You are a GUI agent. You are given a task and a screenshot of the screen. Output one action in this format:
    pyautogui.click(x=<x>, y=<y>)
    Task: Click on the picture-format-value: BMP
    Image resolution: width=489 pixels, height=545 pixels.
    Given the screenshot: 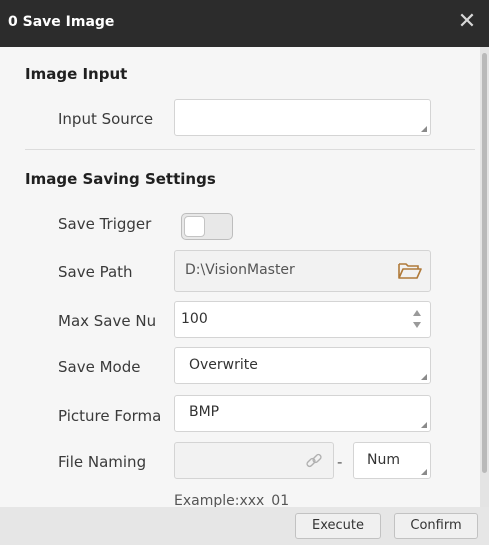 What is the action you would take?
    pyautogui.click(x=204, y=412)
    